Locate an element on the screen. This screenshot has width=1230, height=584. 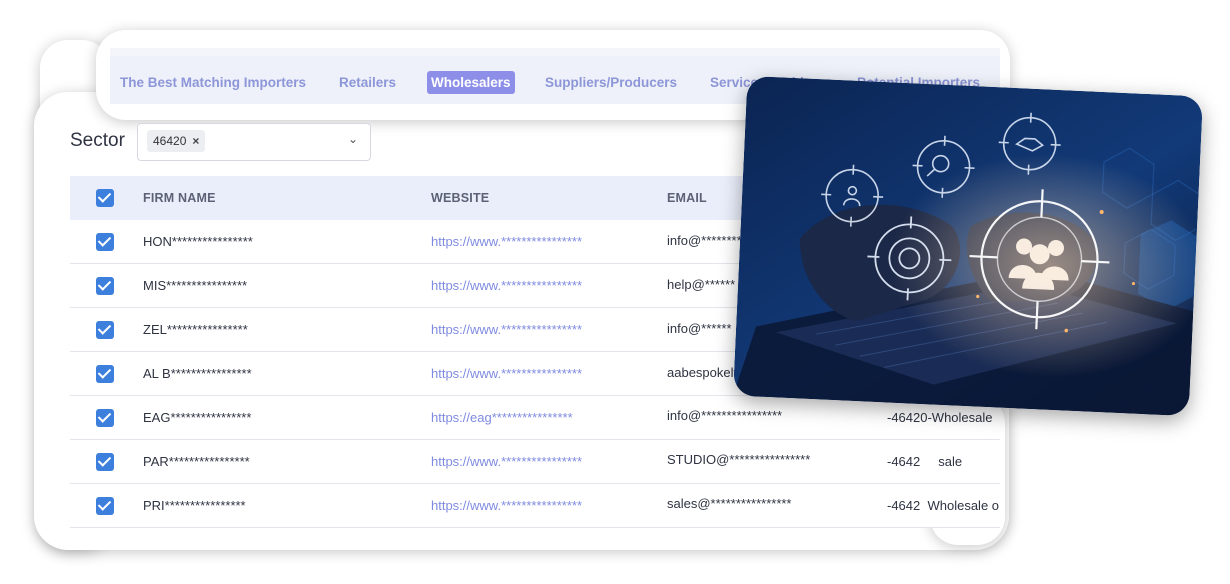
column-header-website: WEBSITE is located at coordinates (460, 198).